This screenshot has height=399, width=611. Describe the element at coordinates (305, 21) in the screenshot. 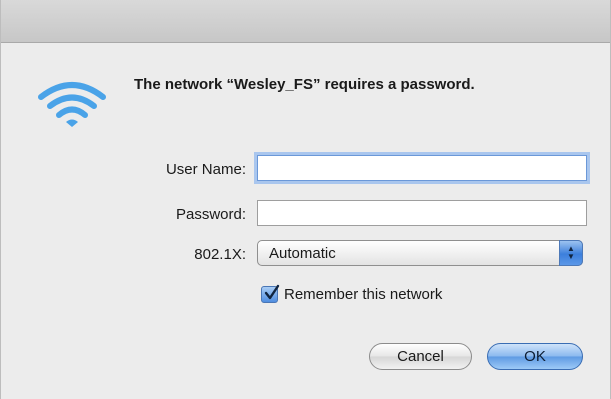

I see `title-bar` at that location.